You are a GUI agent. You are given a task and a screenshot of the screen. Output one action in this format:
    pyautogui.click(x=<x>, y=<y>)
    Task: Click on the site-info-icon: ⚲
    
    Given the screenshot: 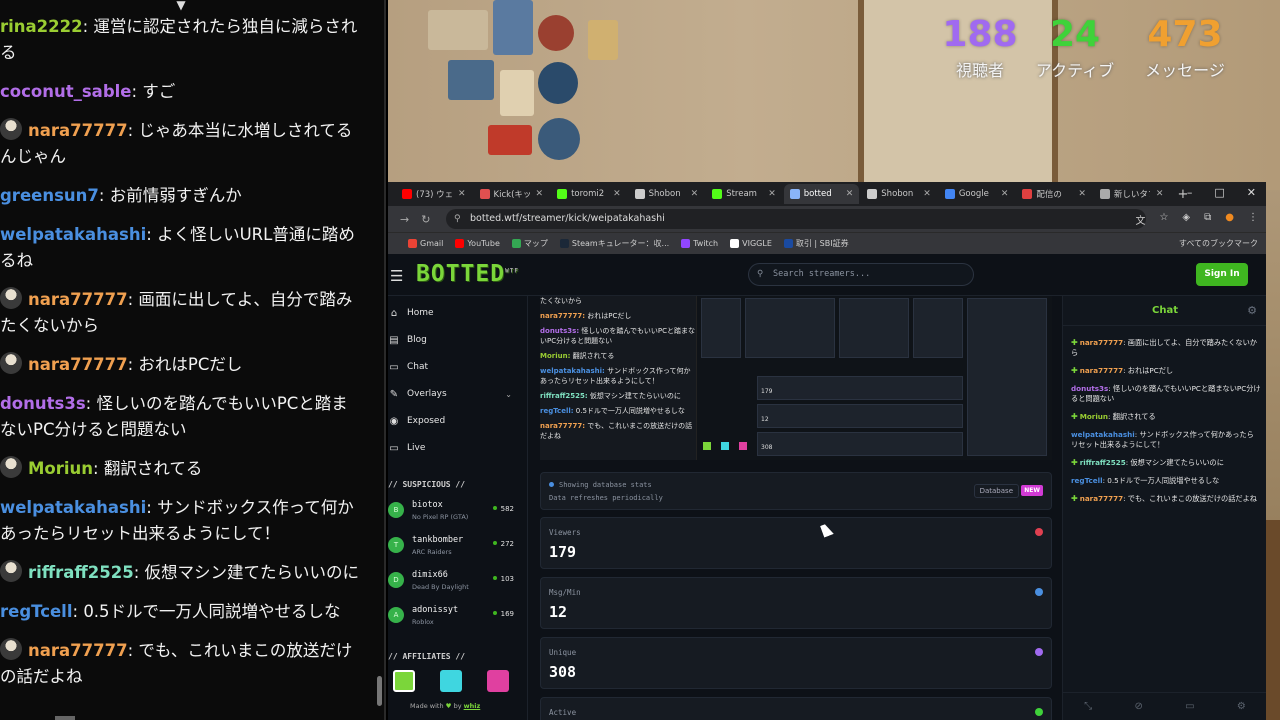 What is the action you would take?
    pyautogui.click(x=457, y=219)
    